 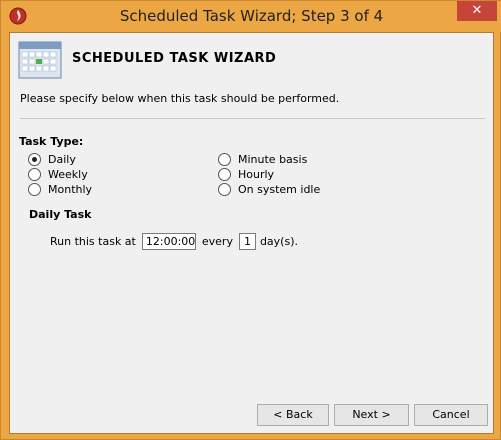 I want to click on title-bar: Scheduled Task Wizard; Step 3 of 4 ✕, so click(x=251, y=16).